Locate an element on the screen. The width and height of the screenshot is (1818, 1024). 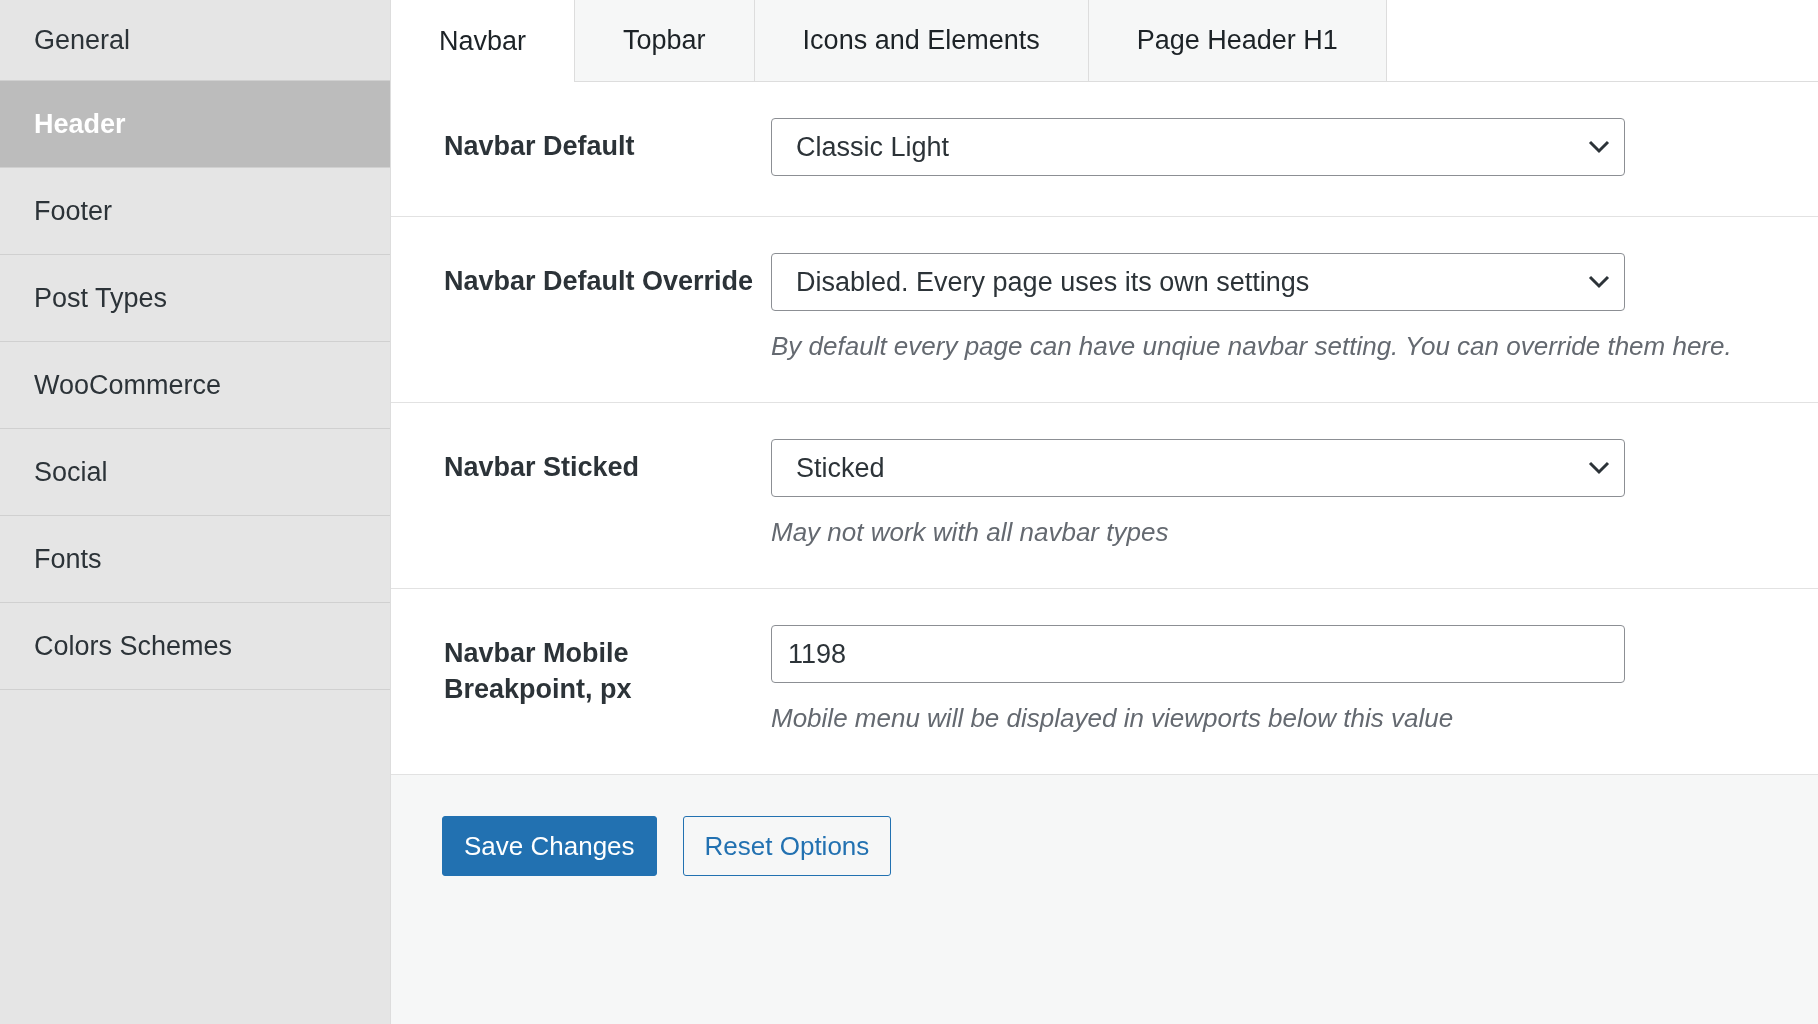
save-button: Save Changes is located at coordinates (549, 846).